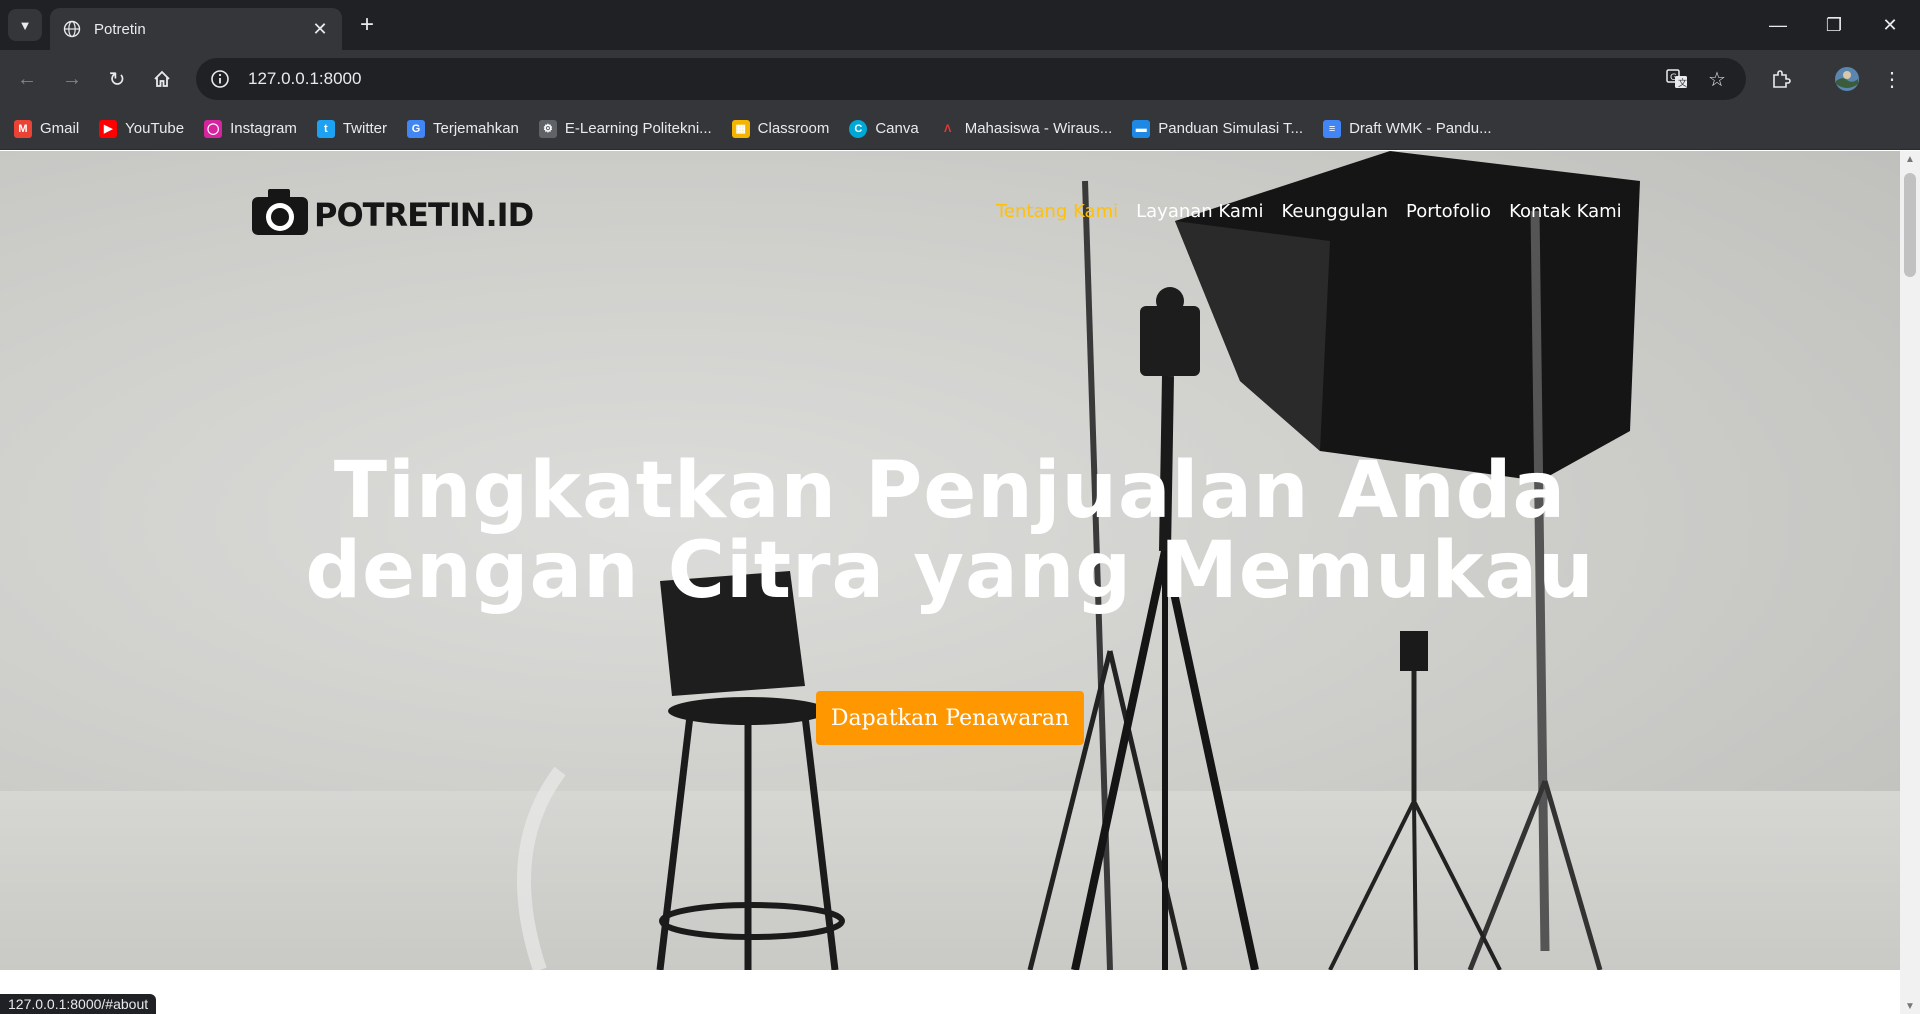 This screenshot has height=1014, width=1920. Describe the element at coordinates (196, 29) in the screenshot. I see `tab-potretin: Potretin ✕` at that location.